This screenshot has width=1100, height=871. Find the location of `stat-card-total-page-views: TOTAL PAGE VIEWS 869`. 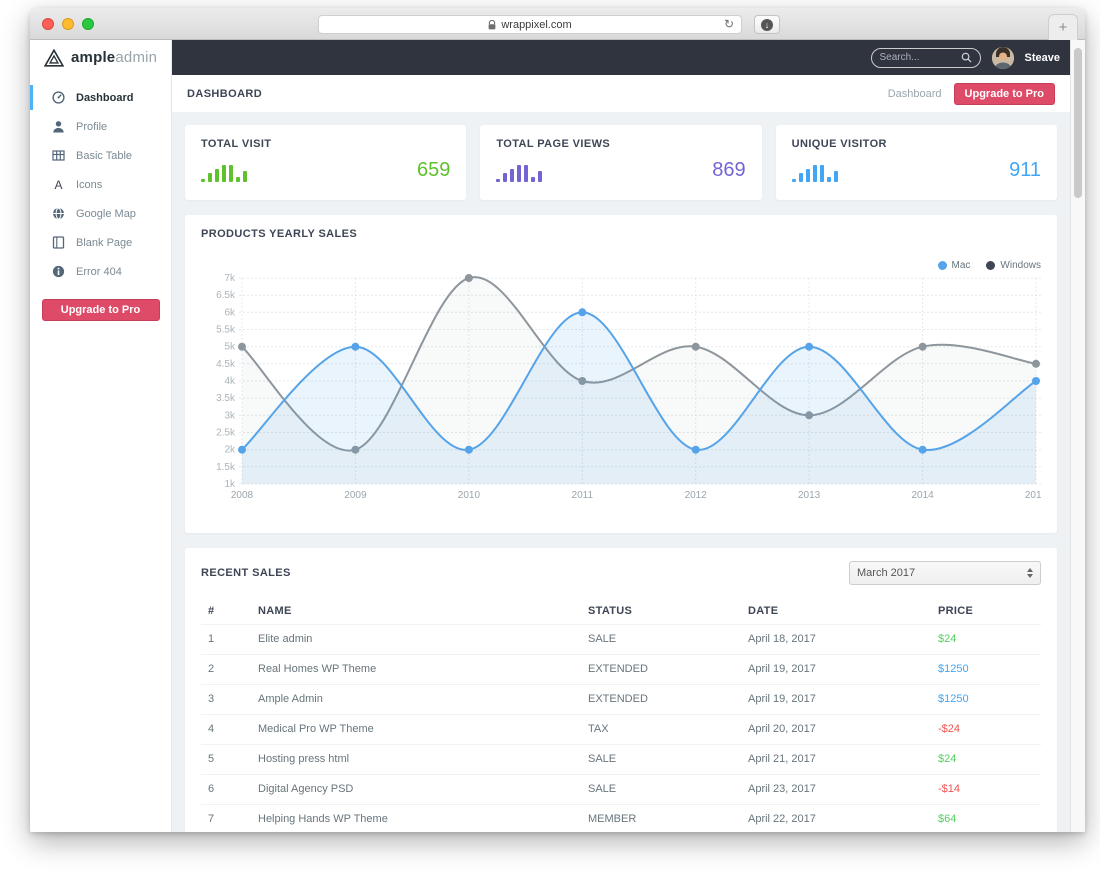

stat-card-total-page-views: TOTAL PAGE VIEWS 869 is located at coordinates (621, 162).